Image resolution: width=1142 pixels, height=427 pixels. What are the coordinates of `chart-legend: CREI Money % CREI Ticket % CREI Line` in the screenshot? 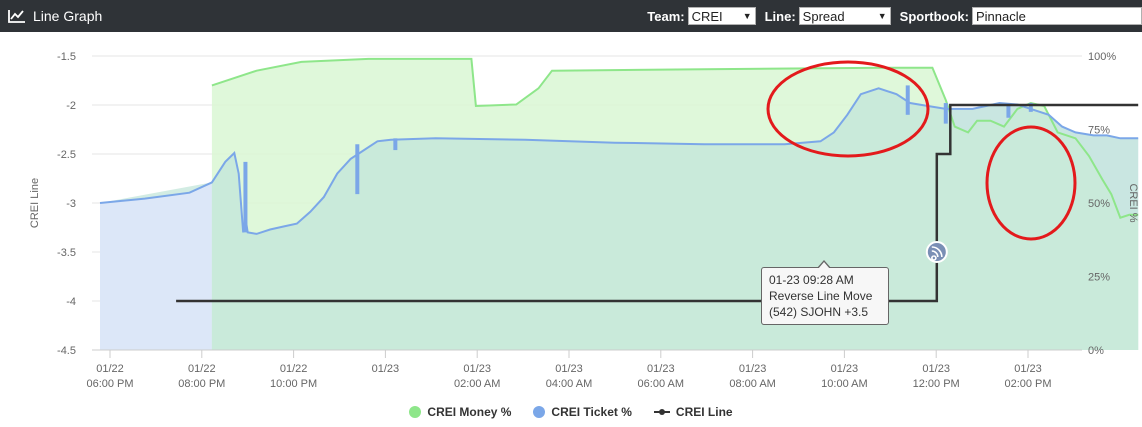 It's located at (571, 412).